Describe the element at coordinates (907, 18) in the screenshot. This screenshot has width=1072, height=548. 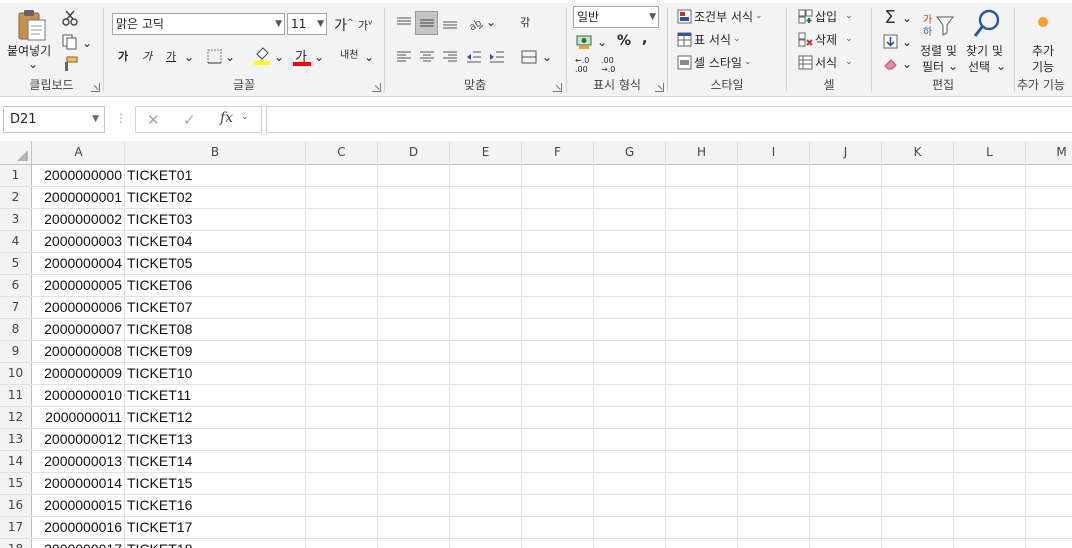
I see `autosum-dropdown-icon: ⌄` at that location.